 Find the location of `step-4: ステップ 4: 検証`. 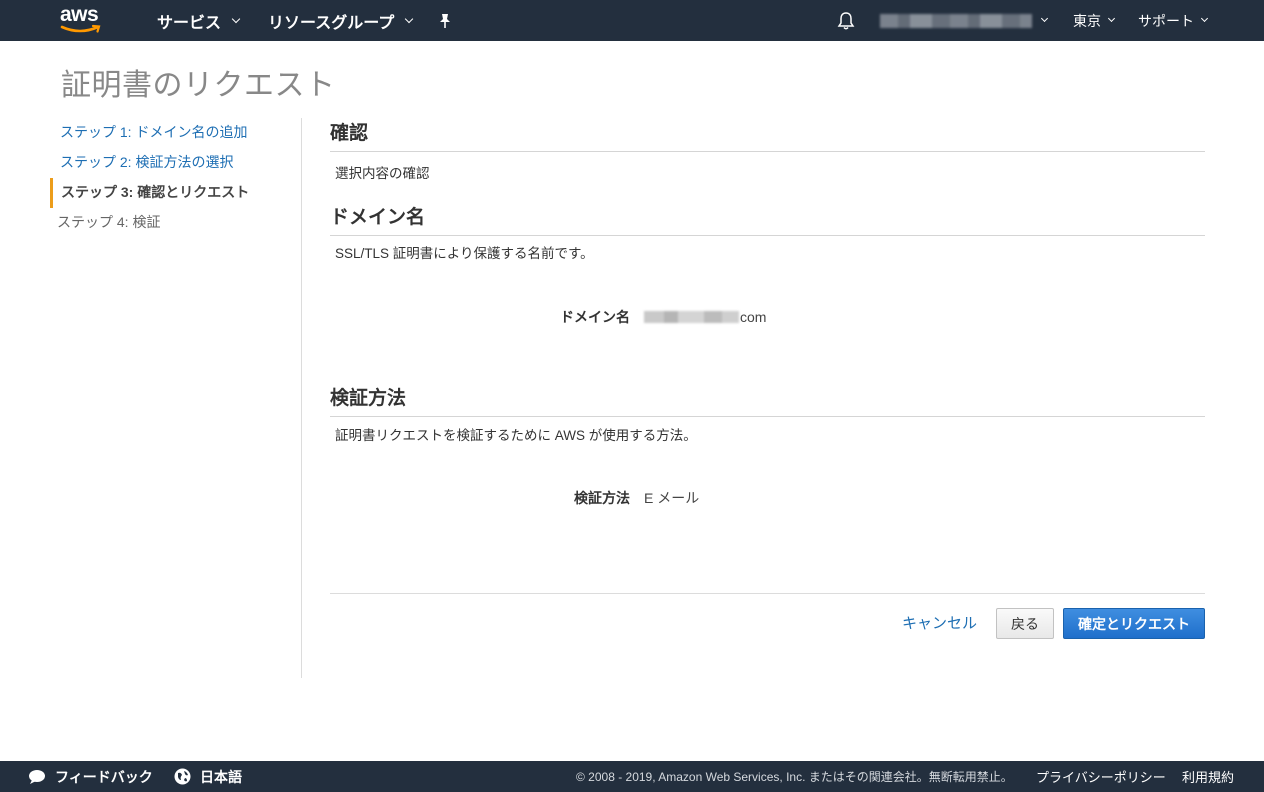

step-4: ステップ 4: 検証 is located at coordinates (109, 222).